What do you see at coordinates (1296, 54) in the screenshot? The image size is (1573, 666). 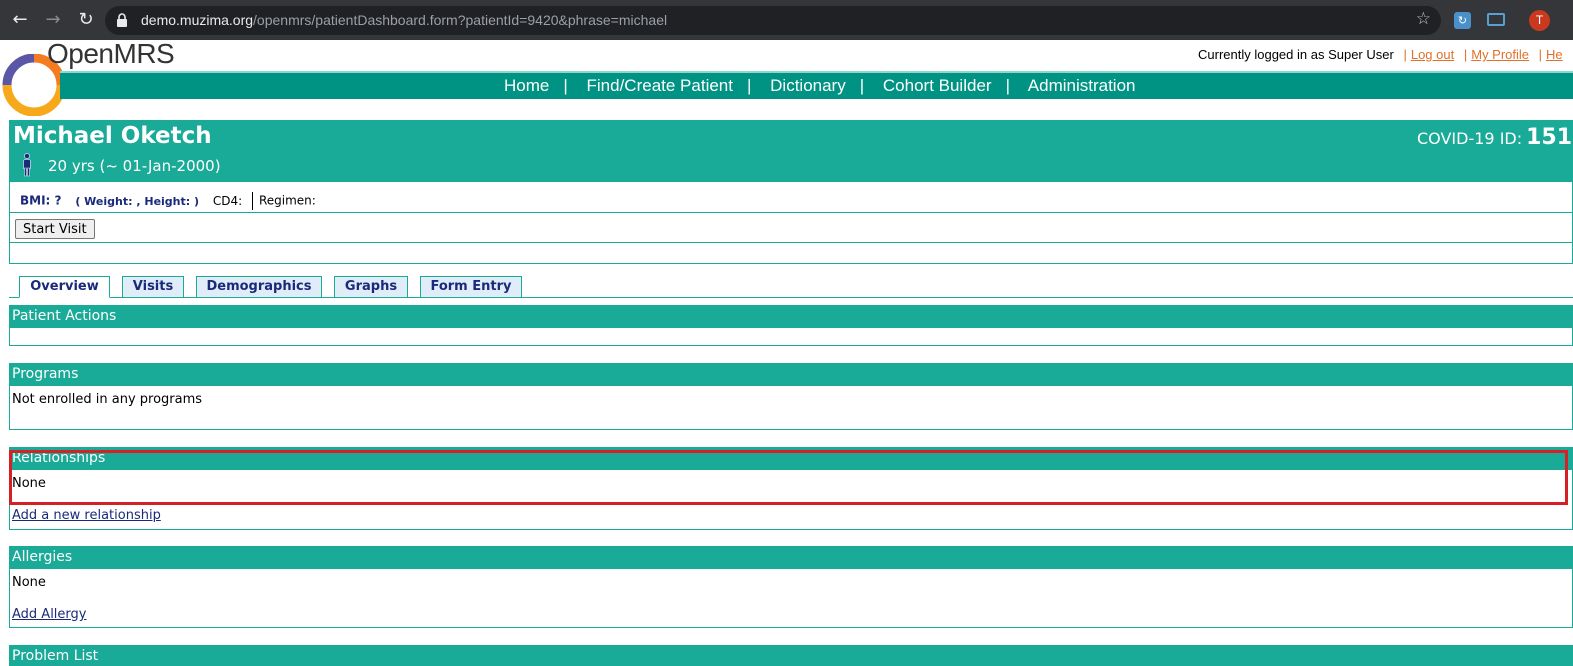 I see `logged-in-text: Currently logged in as Super User` at bounding box center [1296, 54].